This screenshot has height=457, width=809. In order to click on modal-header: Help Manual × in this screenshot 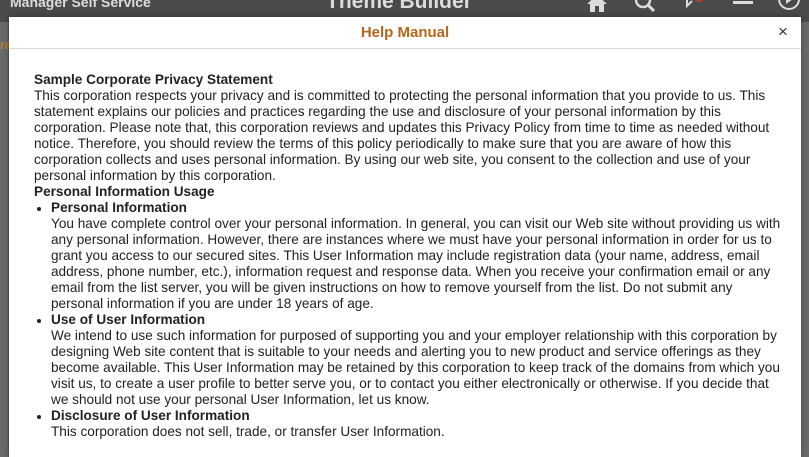, I will do `click(405, 33)`.